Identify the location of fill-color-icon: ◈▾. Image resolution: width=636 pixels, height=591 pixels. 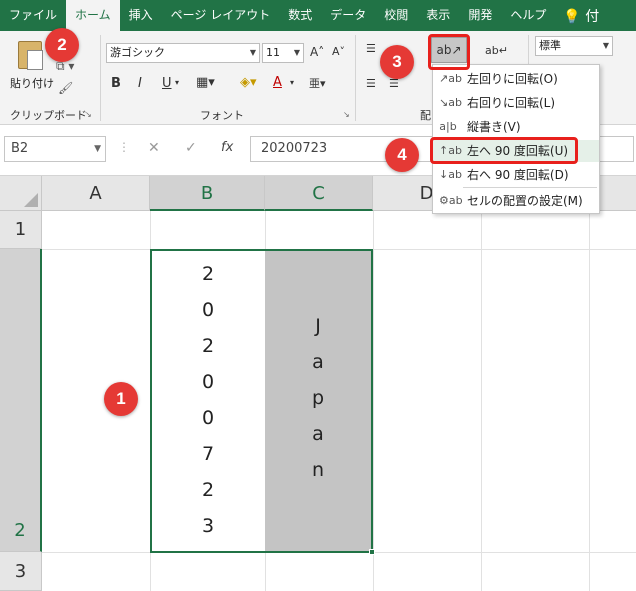
(248, 82).